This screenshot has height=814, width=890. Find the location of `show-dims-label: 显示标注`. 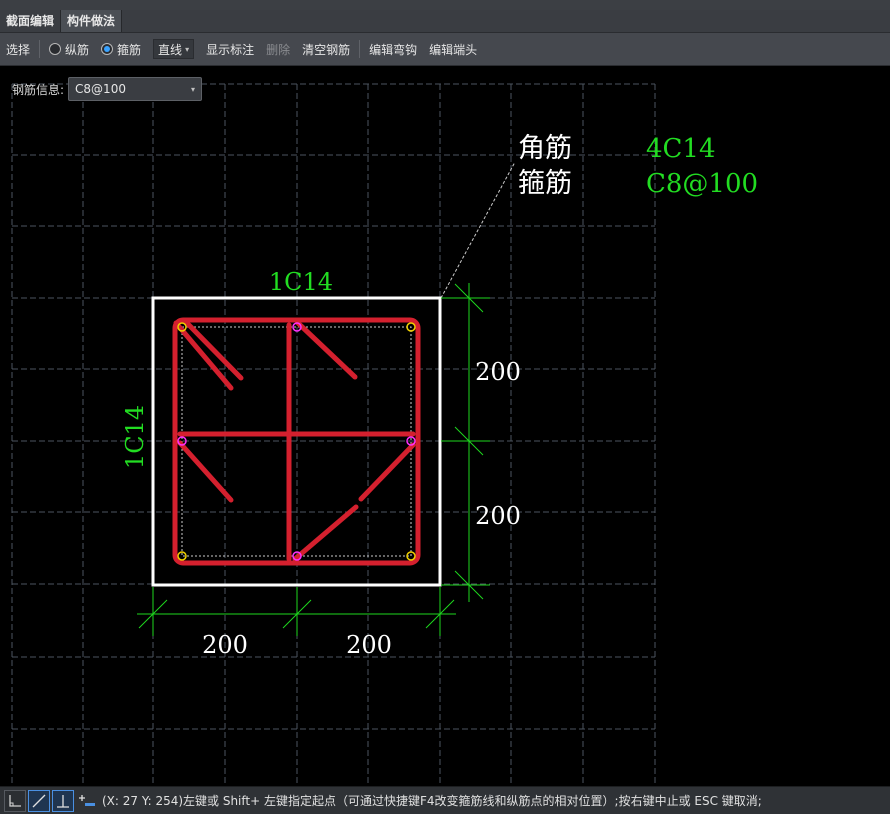

show-dims-label: 显示标注 is located at coordinates (230, 49).